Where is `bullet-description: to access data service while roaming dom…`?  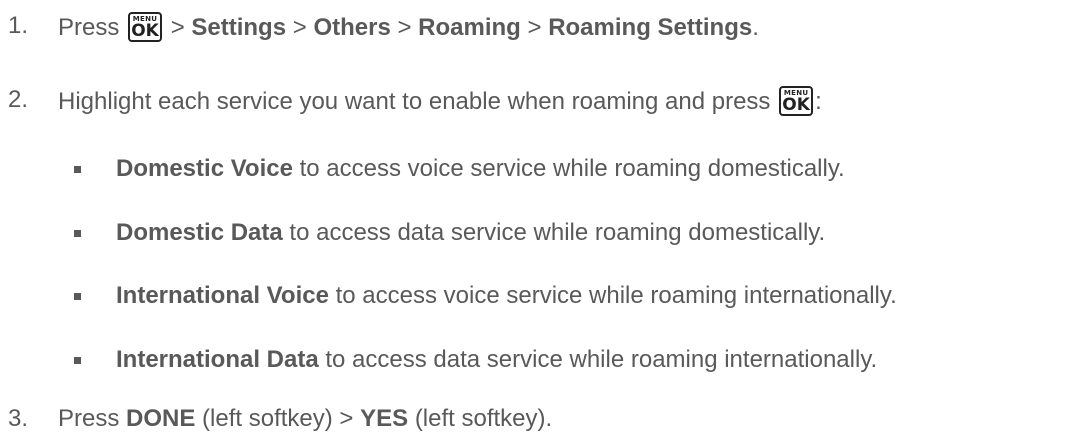 bullet-description: to access data service while roaming dom… is located at coordinates (557, 232).